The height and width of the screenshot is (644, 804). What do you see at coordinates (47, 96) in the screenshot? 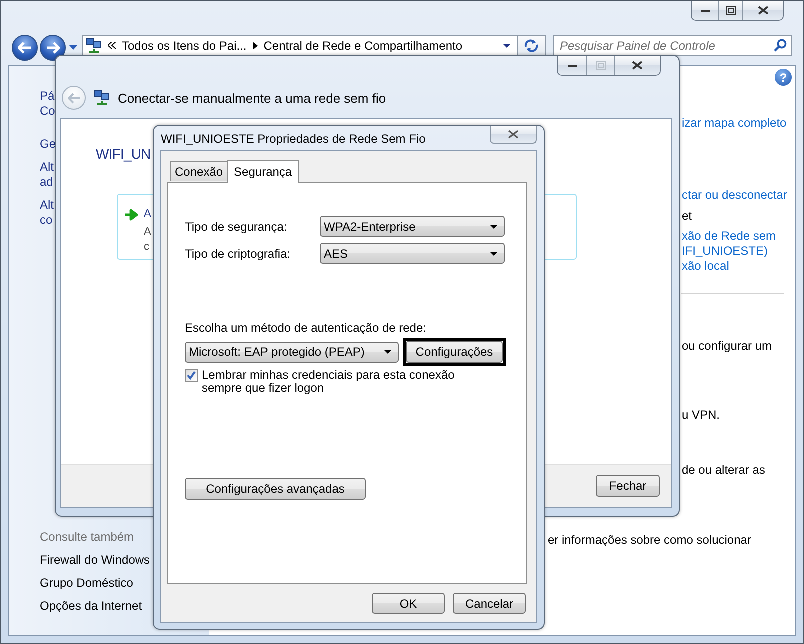
I see `sidebar-link: Pá` at bounding box center [47, 96].